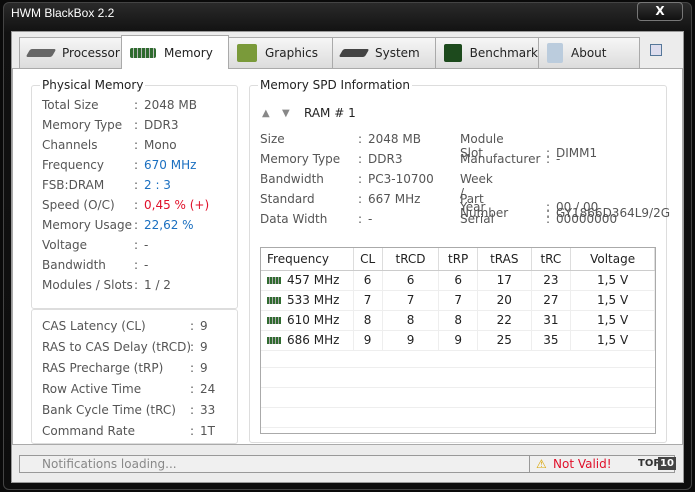  I want to click on row-value: 670 MHz, so click(170, 165).